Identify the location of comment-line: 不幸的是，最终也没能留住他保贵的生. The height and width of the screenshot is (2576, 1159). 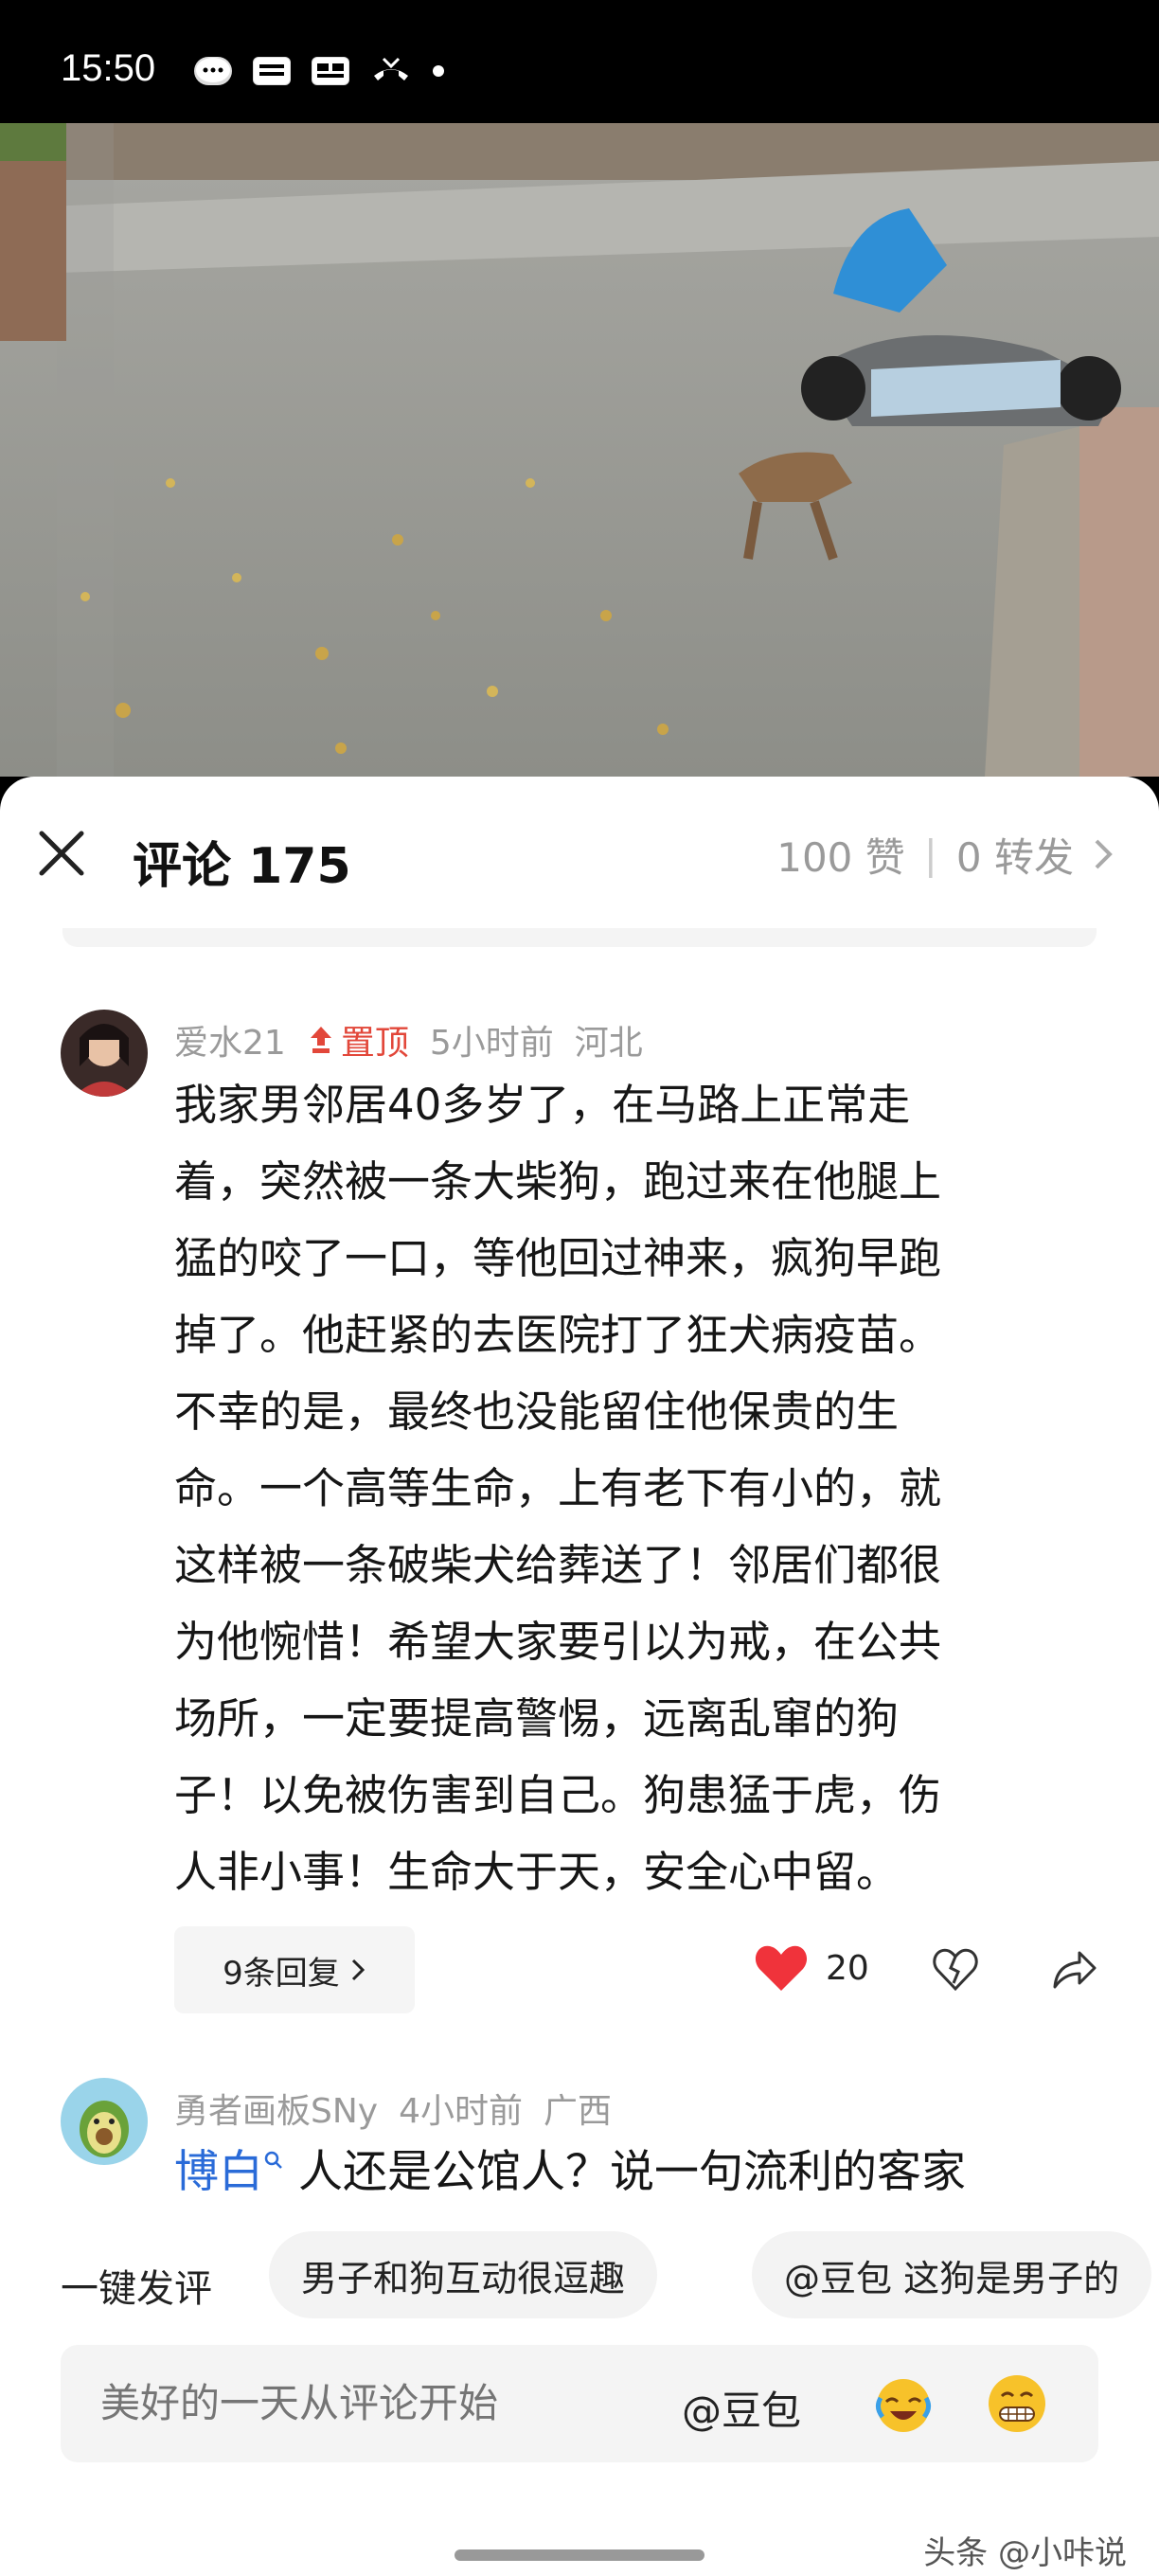
(537, 1411).